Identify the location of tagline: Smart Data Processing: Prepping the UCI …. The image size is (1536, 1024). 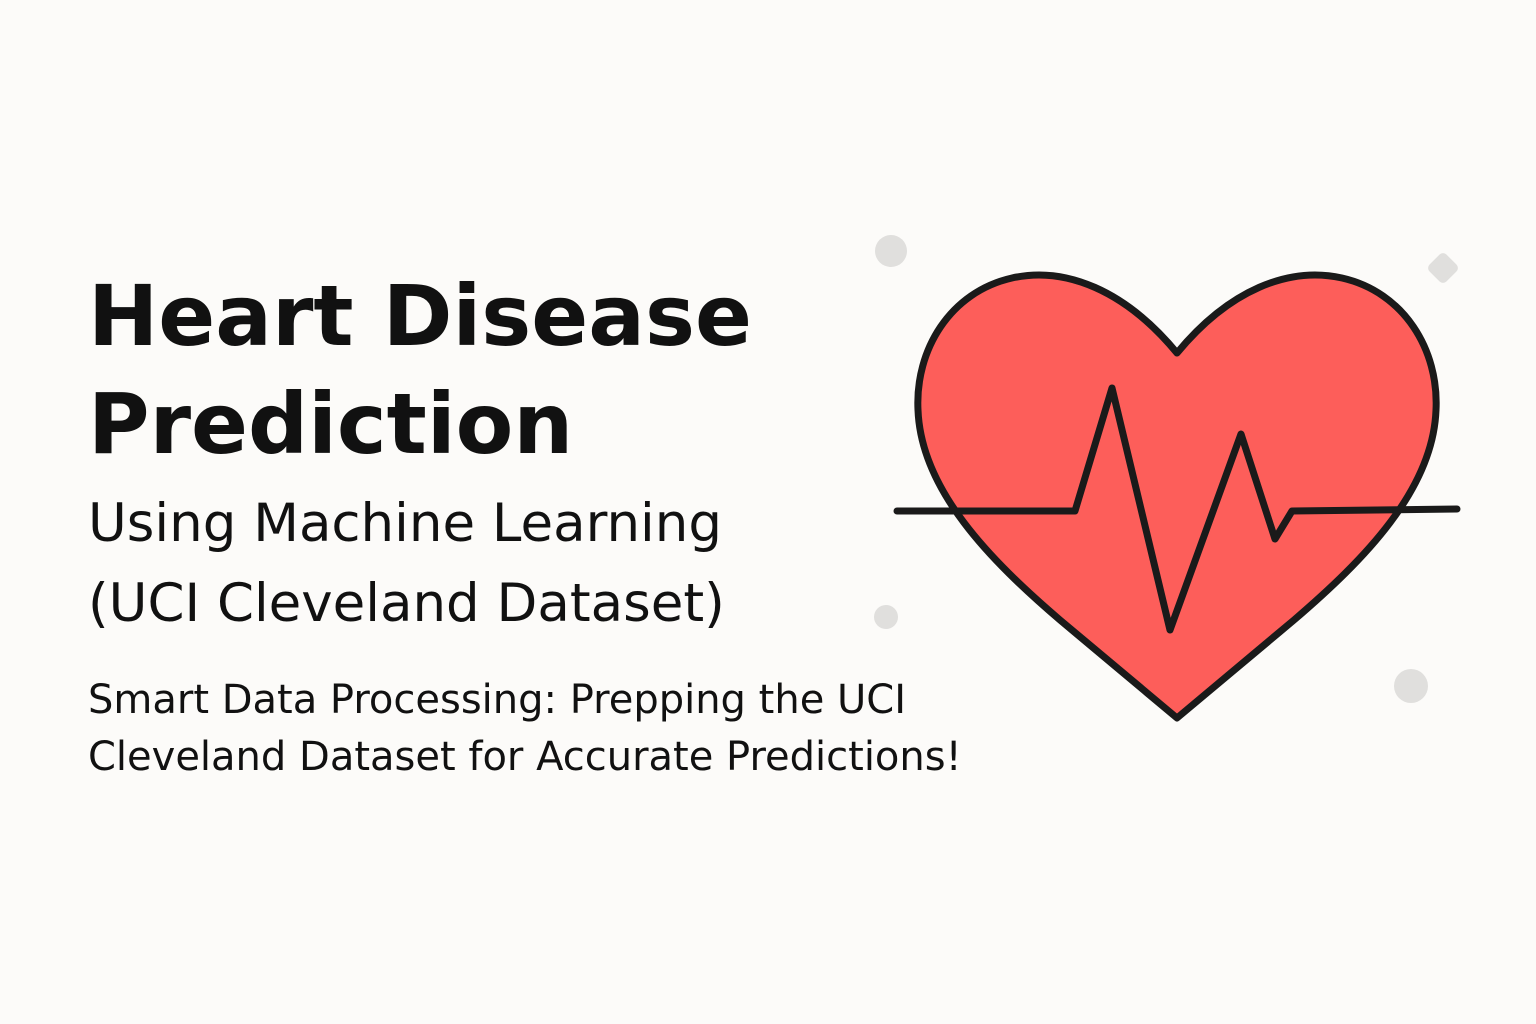
(578, 729).